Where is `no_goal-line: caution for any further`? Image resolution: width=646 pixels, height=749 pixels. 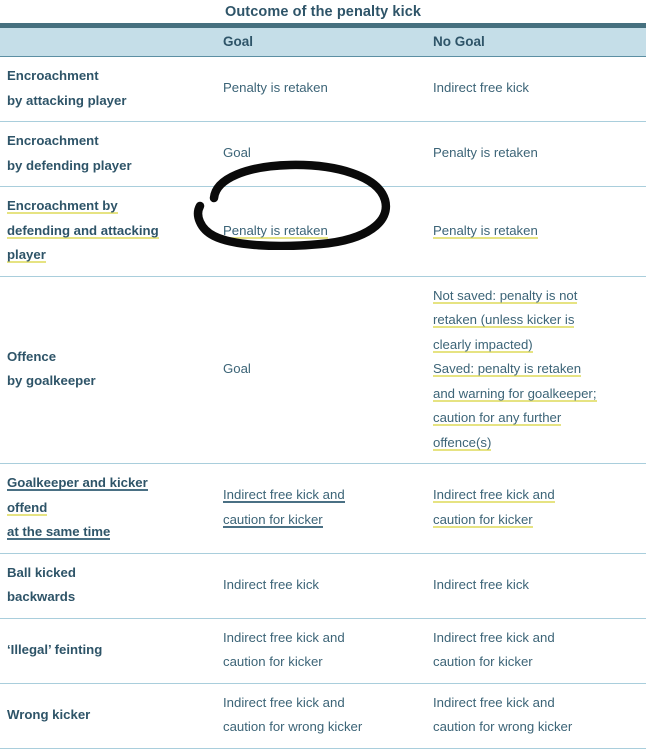
no_goal-line: caution for any further is located at coordinates (497, 418).